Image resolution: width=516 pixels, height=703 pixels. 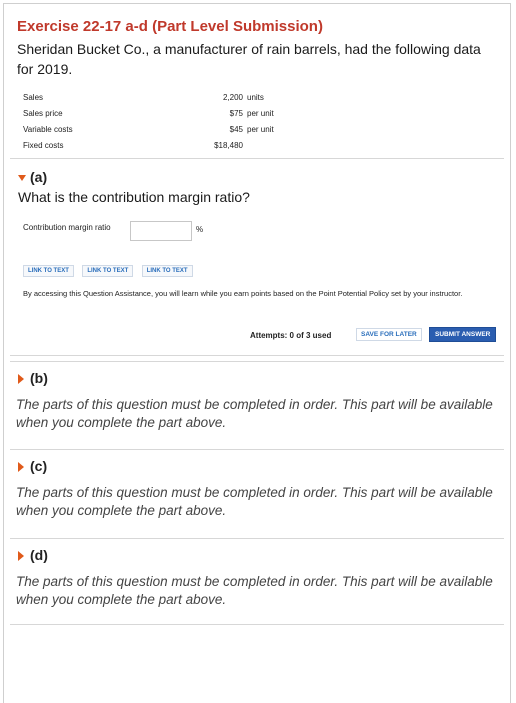 I want to click on submit-answer-button: SUBMIT ANSWER, so click(x=463, y=334).